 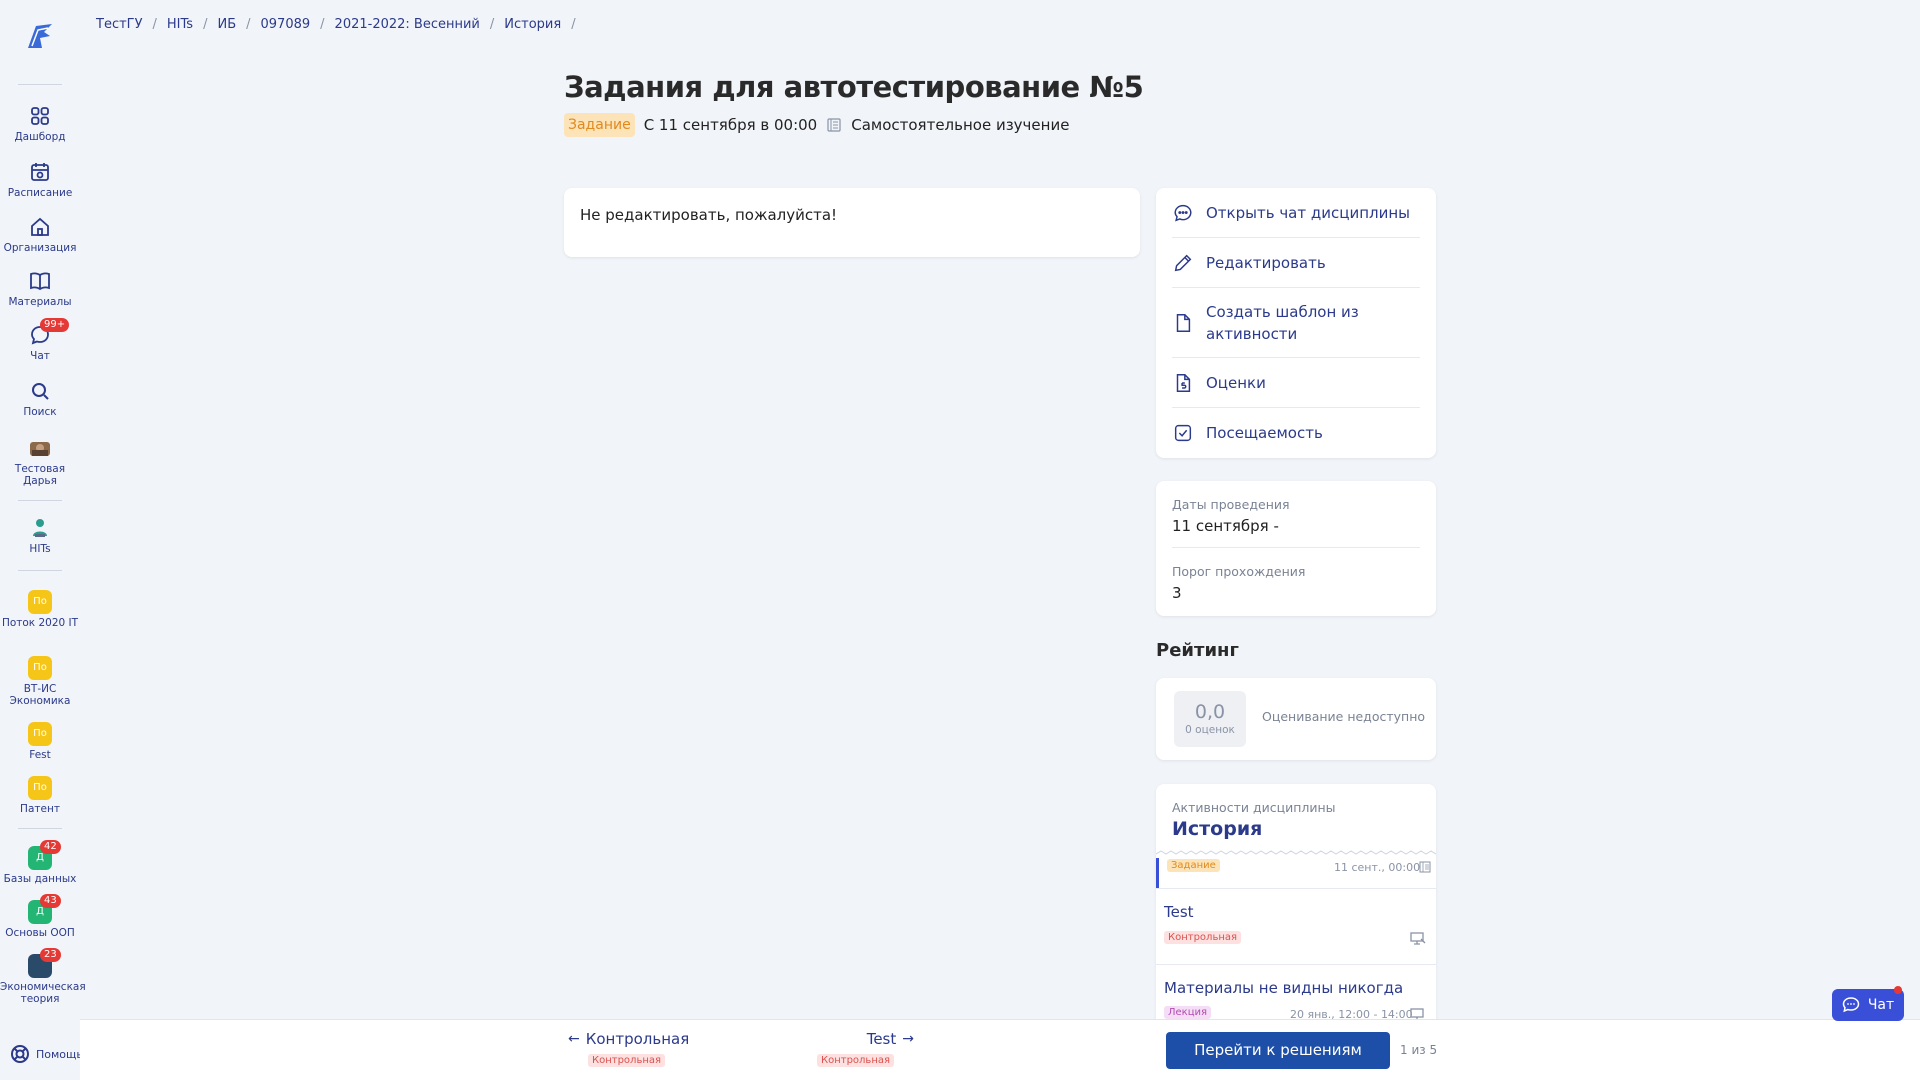 I want to click on sidebar-item-label: Экономическая теория, so click(x=43, y=993).